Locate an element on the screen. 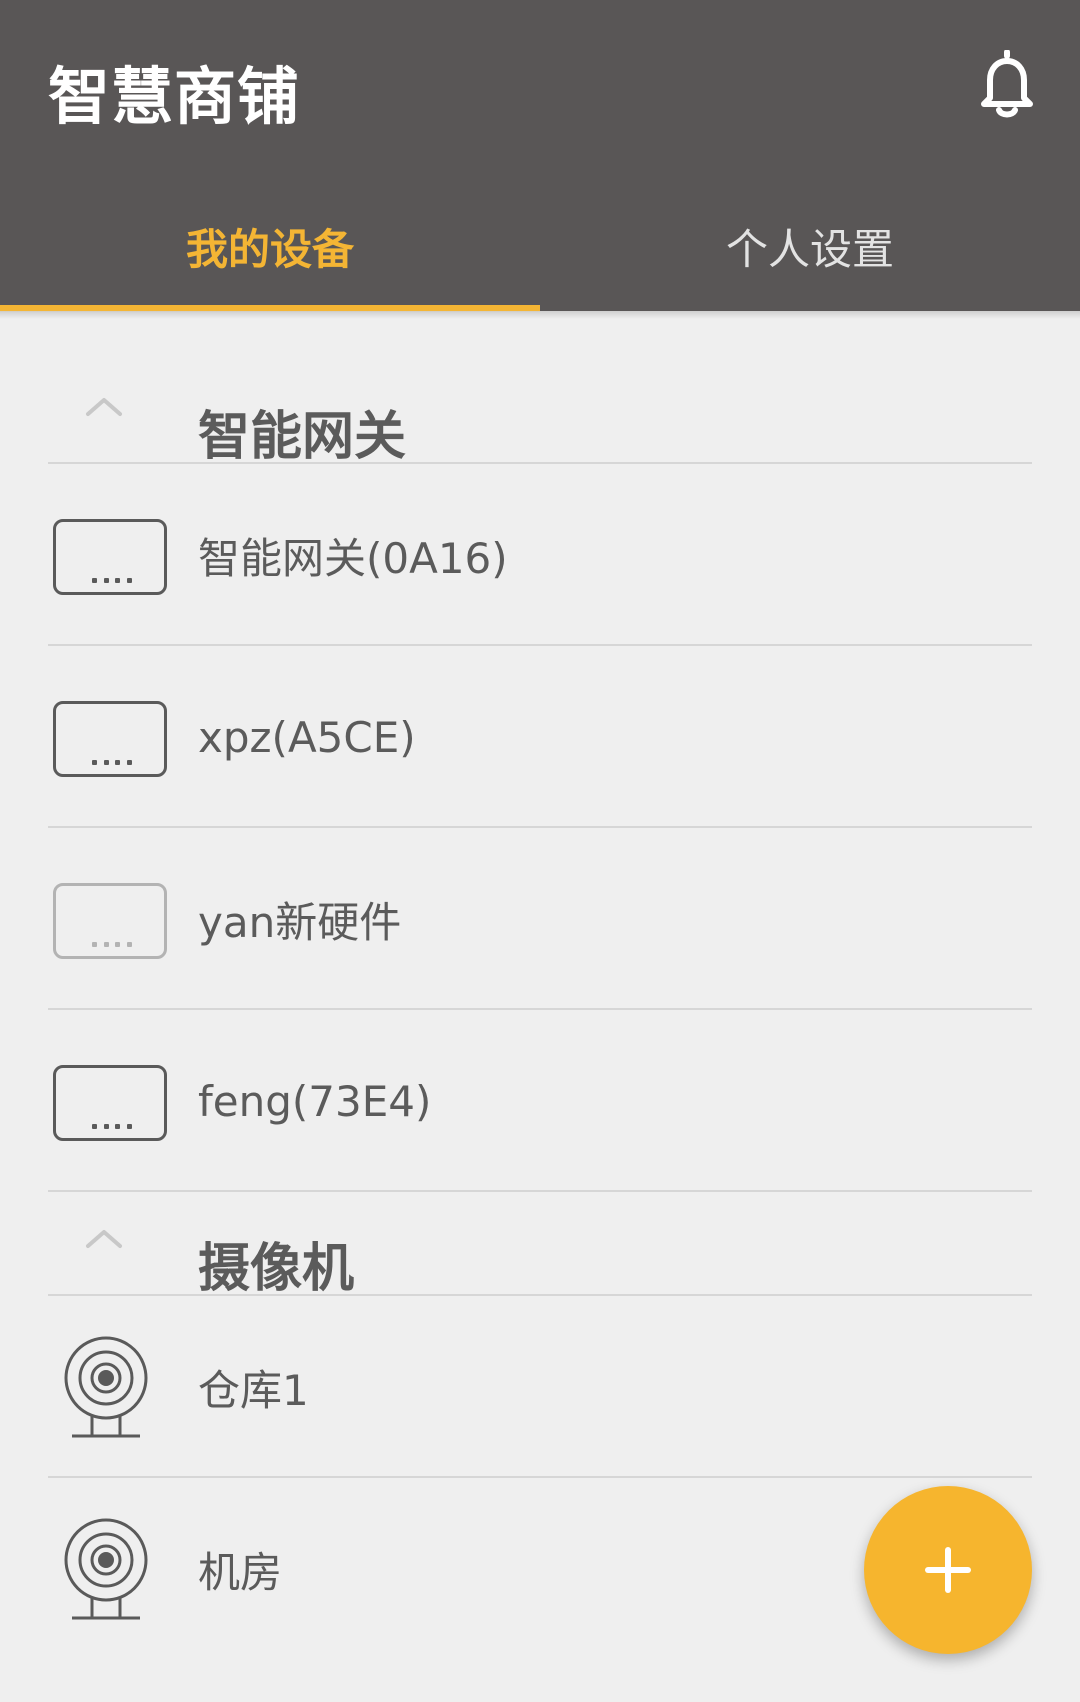  tab-bar: 我的设备 个人设置 is located at coordinates (540, 250).